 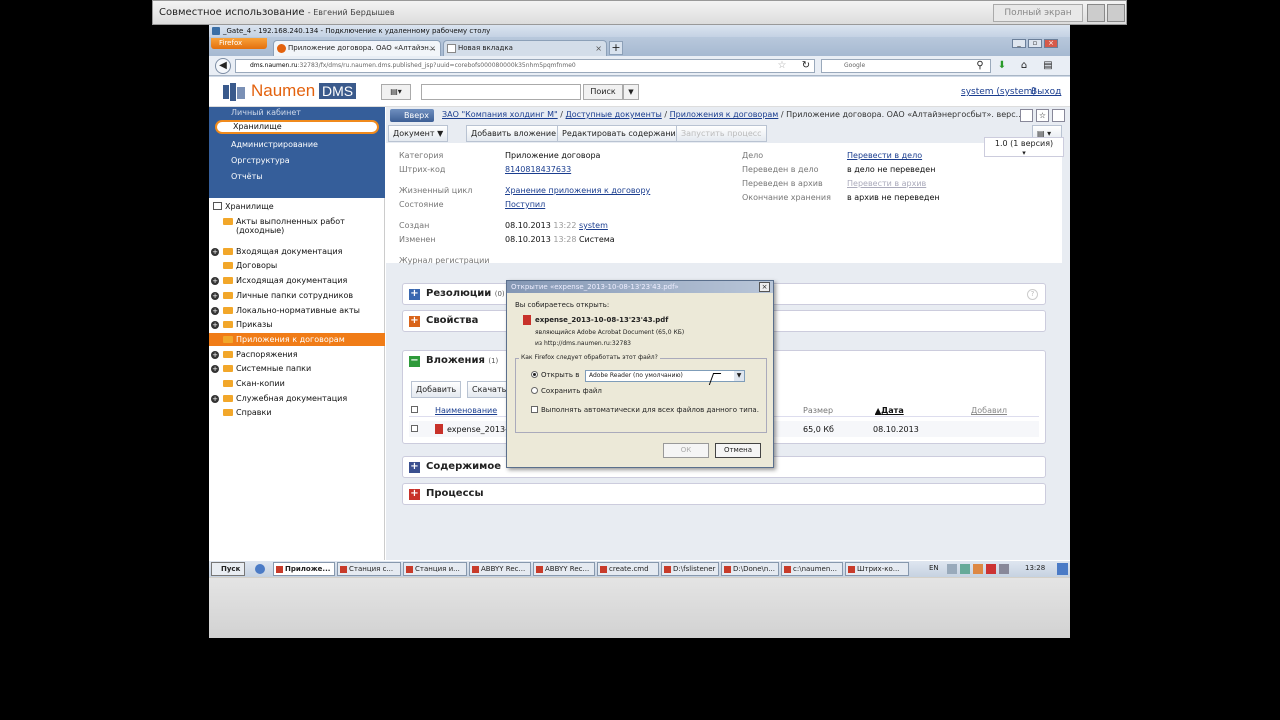 What do you see at coordinates (414, 409) in the screenshot?
I see `select-all-checkbox` at bounding box center [414, 409].